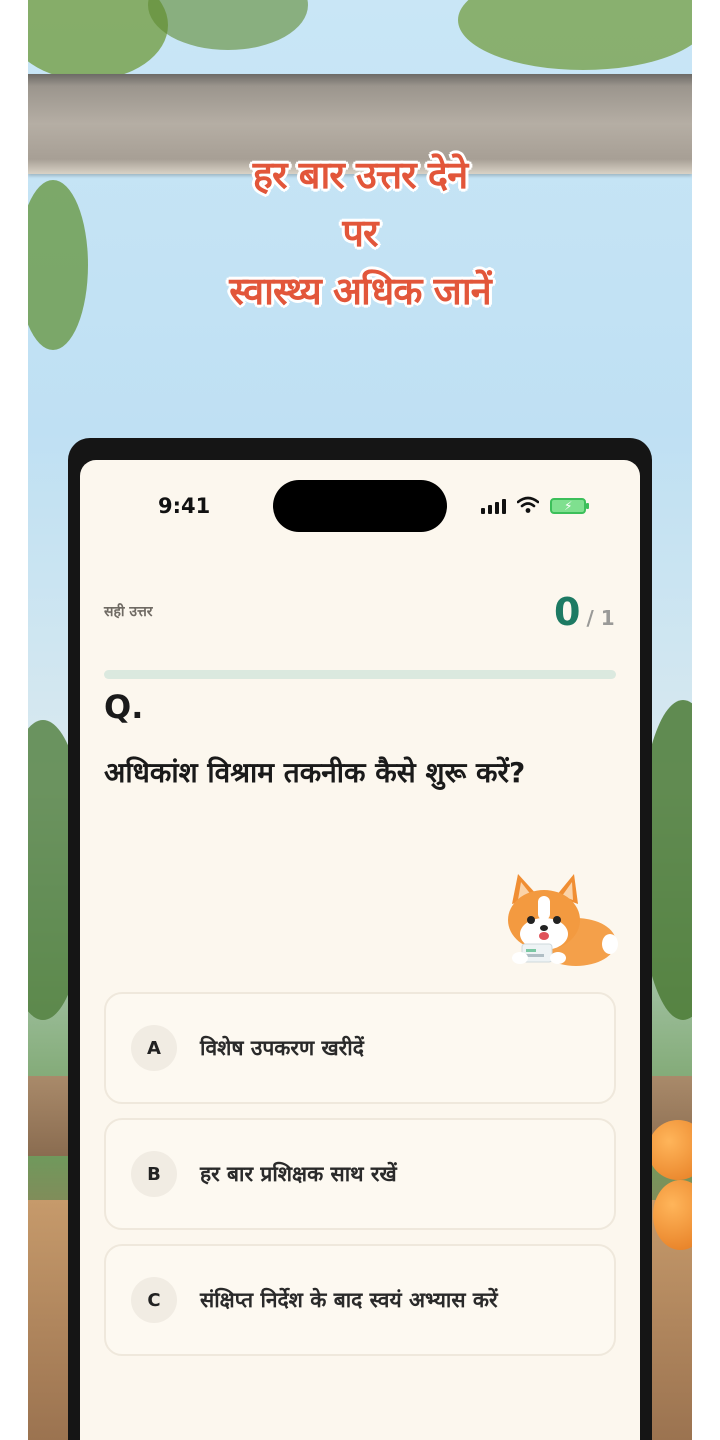  What do you see at coordinates (124, 707) in the screenshot?
I see `question-mark-label: Q.` at bounding box center [124, 707].